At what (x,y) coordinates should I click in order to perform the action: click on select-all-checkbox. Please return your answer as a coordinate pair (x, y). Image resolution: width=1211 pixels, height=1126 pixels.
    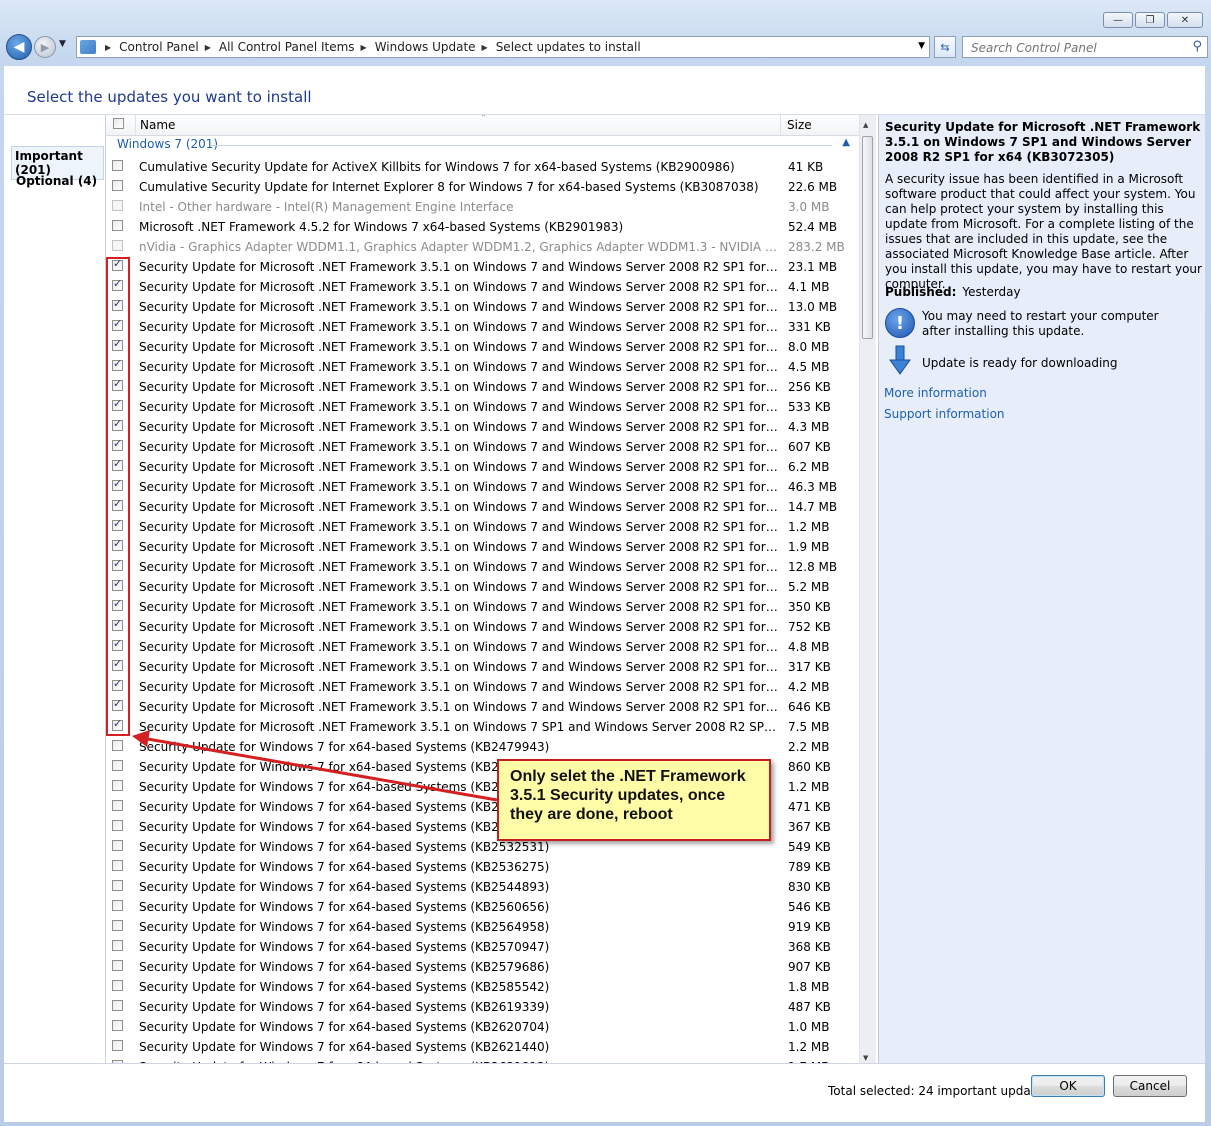
    Looking at the image, I should click on (118, 123).